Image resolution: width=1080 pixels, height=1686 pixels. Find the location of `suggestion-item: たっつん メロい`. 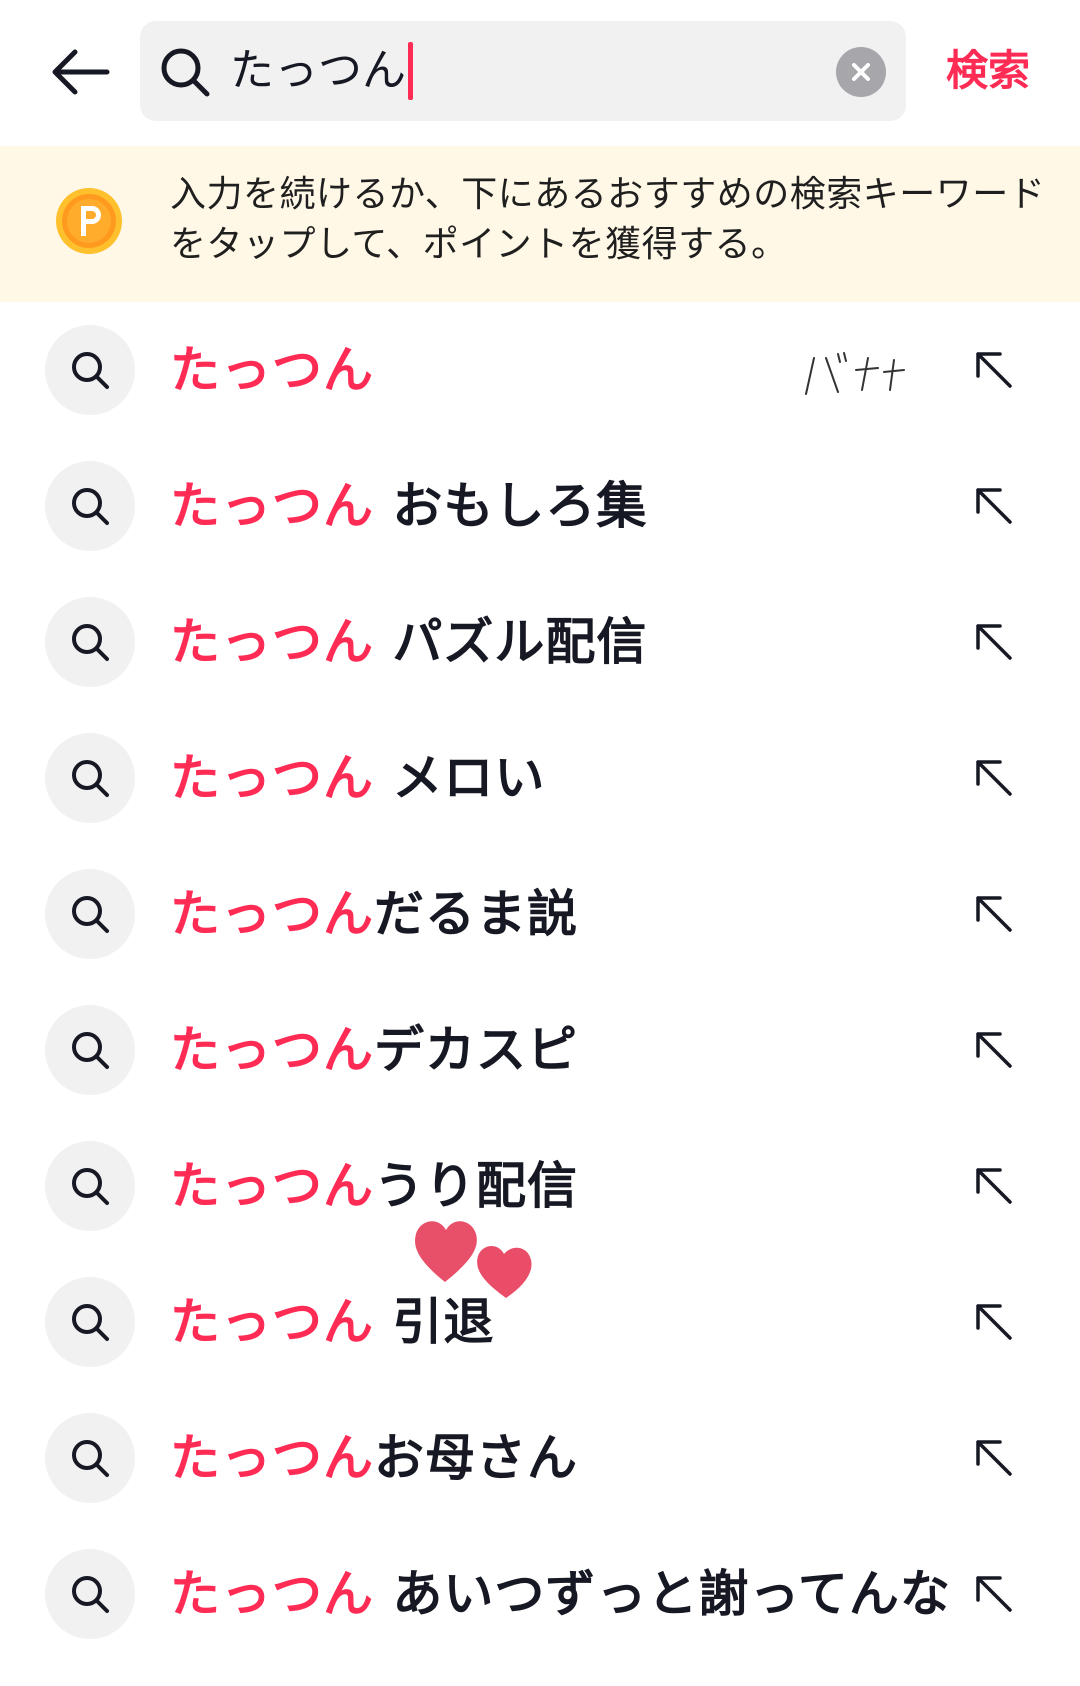

suggestion-item: たっつん メロい is located at coordinates (540, 778).